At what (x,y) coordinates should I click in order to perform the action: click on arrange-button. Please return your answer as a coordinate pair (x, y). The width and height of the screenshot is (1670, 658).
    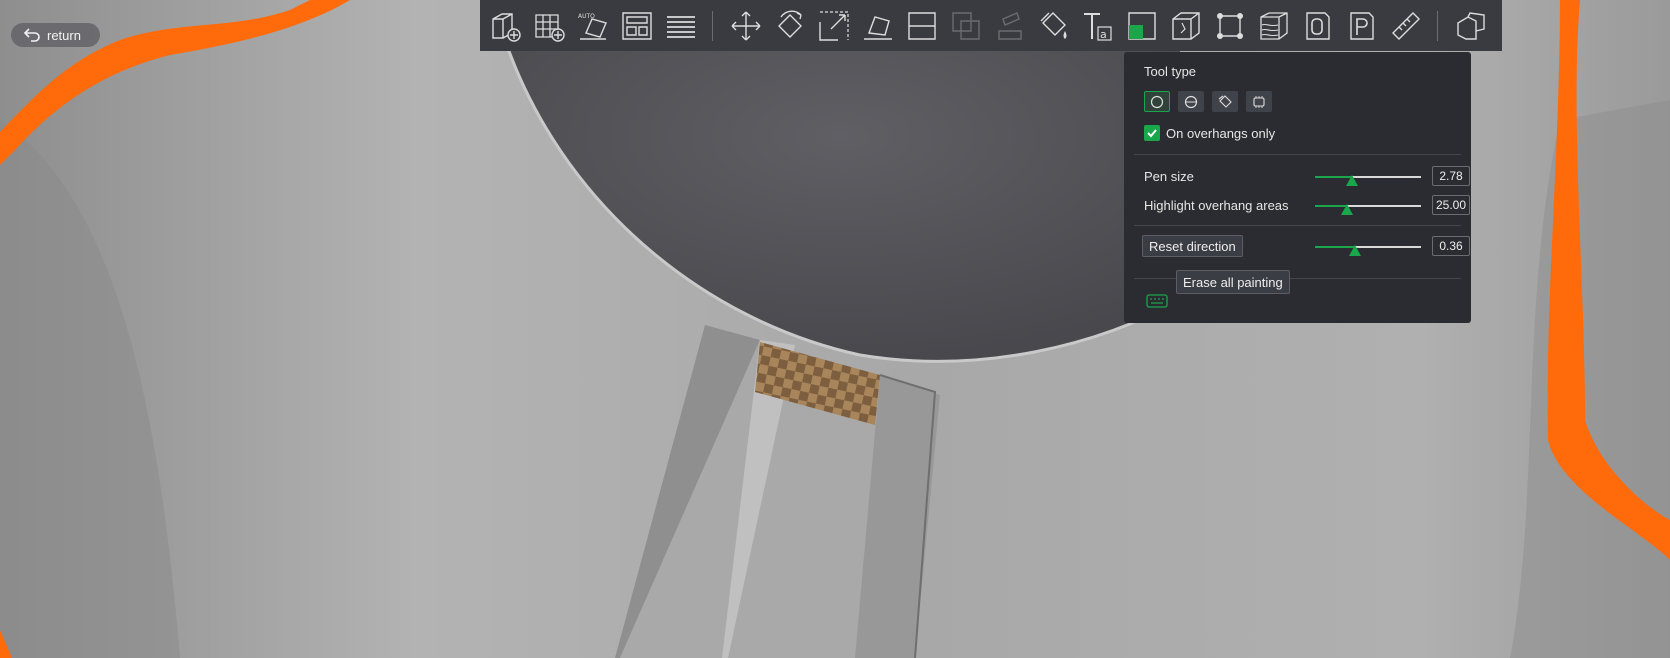
    Looking at the image, I should click on (637, 26).